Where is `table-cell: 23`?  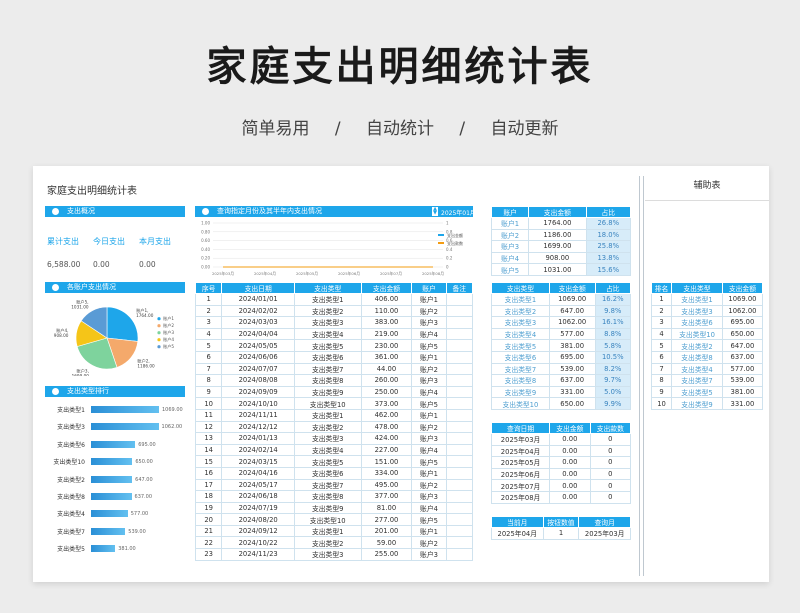 table-cell: 23 is located at coordinates (208, 554).